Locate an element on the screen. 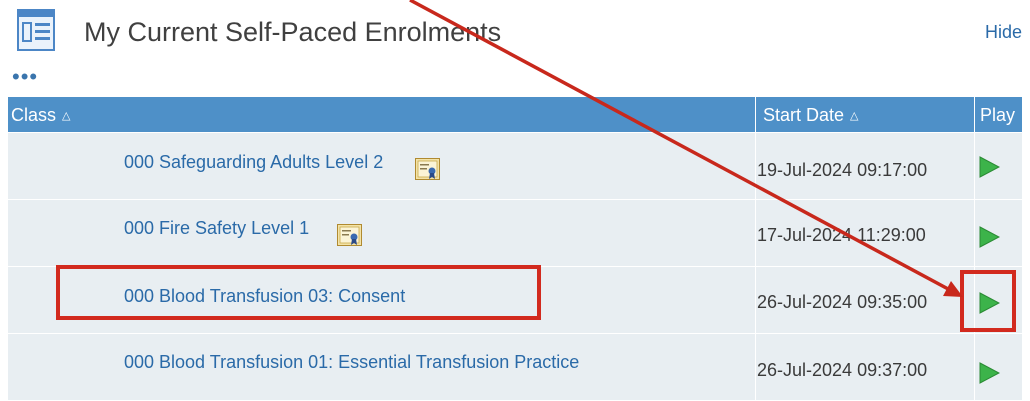 The width and height of the screenshot is (1030, 401). class-link: 000 Blood Transfusion 03: Consent is located at coordinates (264, 296).